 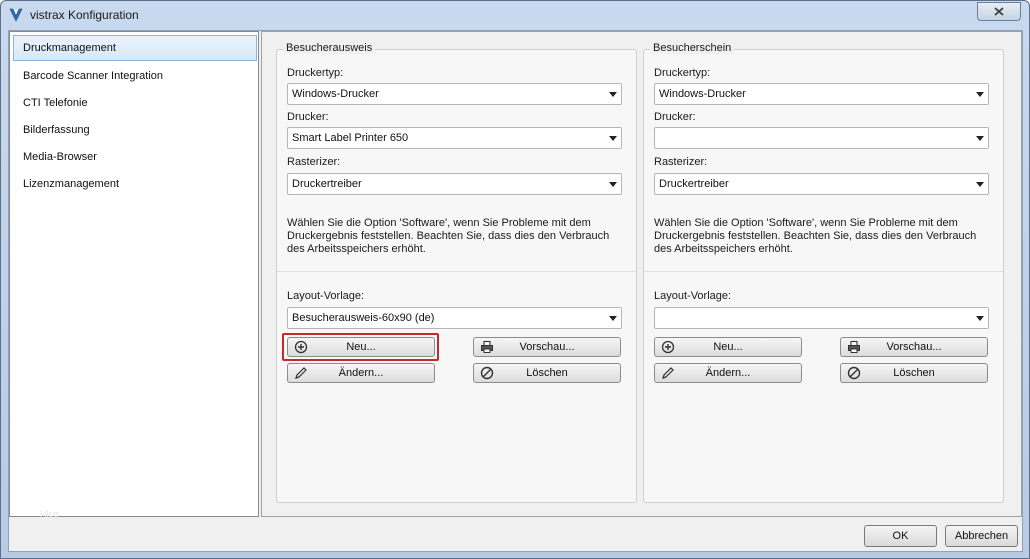 What do you see at coordinates (135, 130) in the screenshot?
I see `sidebar-item-bilderfassung: Bilderfassung` at bounding box center [135, 130].